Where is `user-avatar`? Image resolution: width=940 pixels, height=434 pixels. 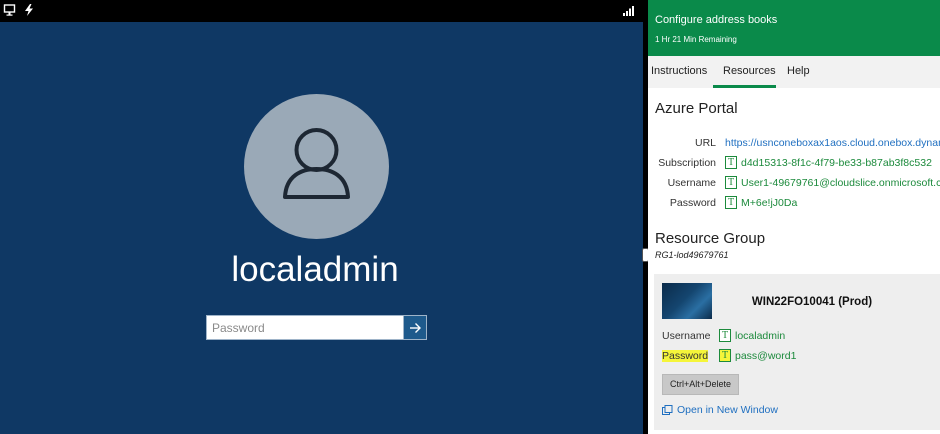 user-avatar is located at coordinates (316, 166).